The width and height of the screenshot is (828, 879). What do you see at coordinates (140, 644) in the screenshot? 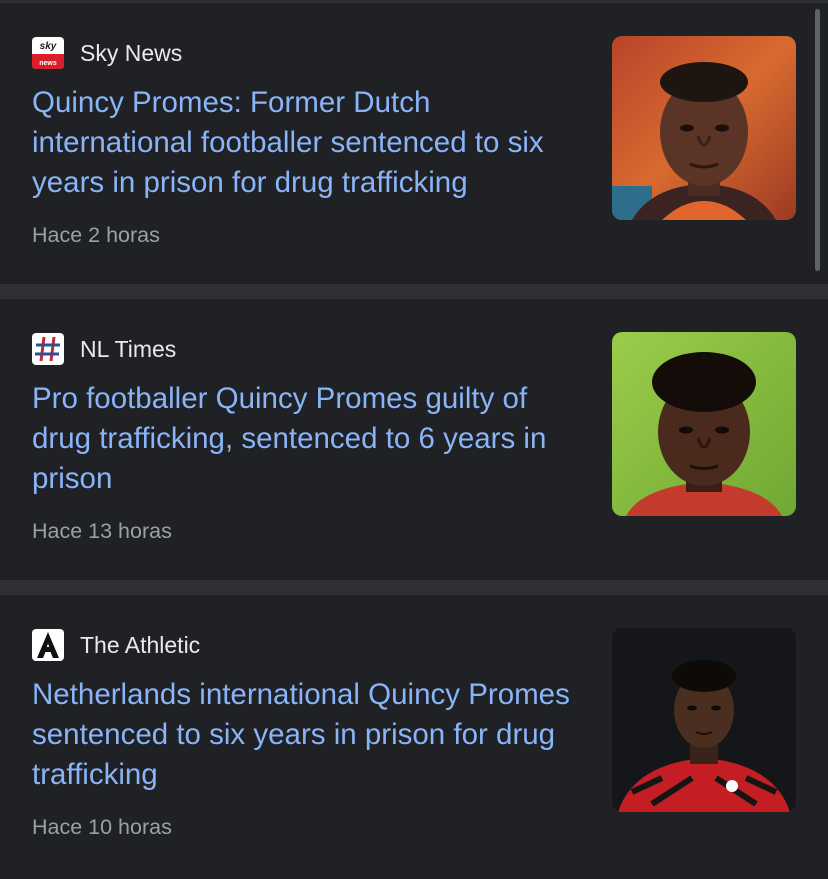
I see `source-name: The Athletic` at bounding box center [140, 644].